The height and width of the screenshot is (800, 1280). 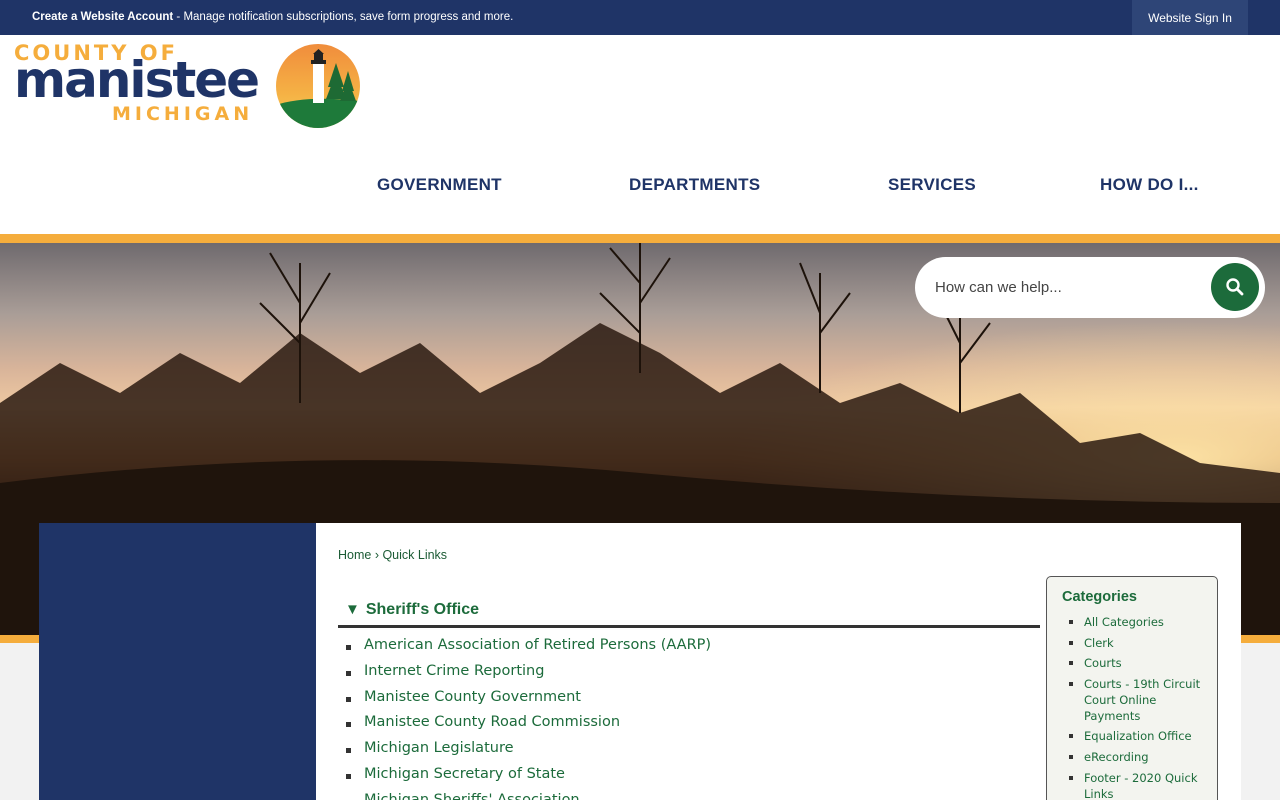 What do you see at coordinates (1139, 643) in the screenshot?
I see `category-item: Clerk` at bounding box center [1139, 643].